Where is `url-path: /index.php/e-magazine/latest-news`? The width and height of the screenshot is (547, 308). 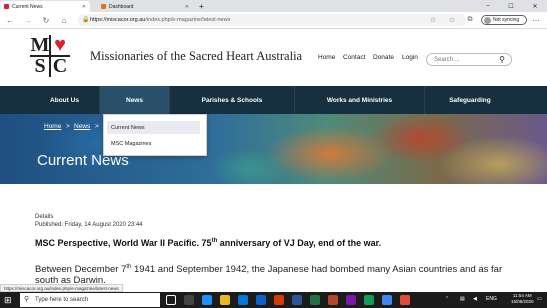
url-path: /index.php/e-magazine/latest-news is located at coordinates (188, 20).